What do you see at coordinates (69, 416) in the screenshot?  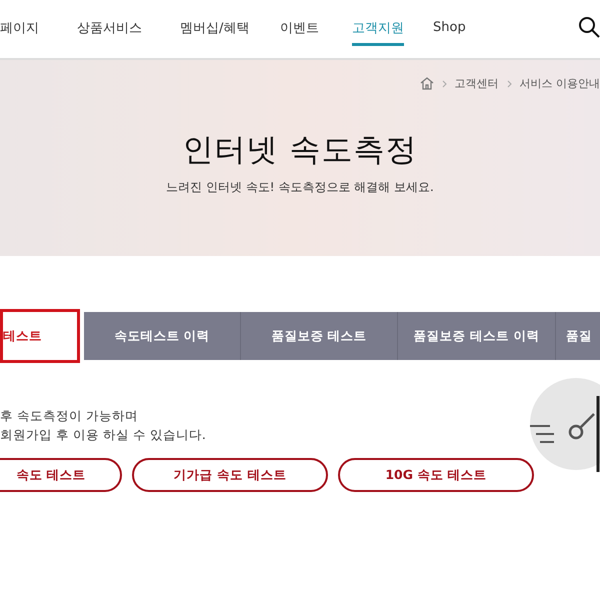 I see `notice-text: 후 속도측정이 가능하며` at bounding box center [69, 416].